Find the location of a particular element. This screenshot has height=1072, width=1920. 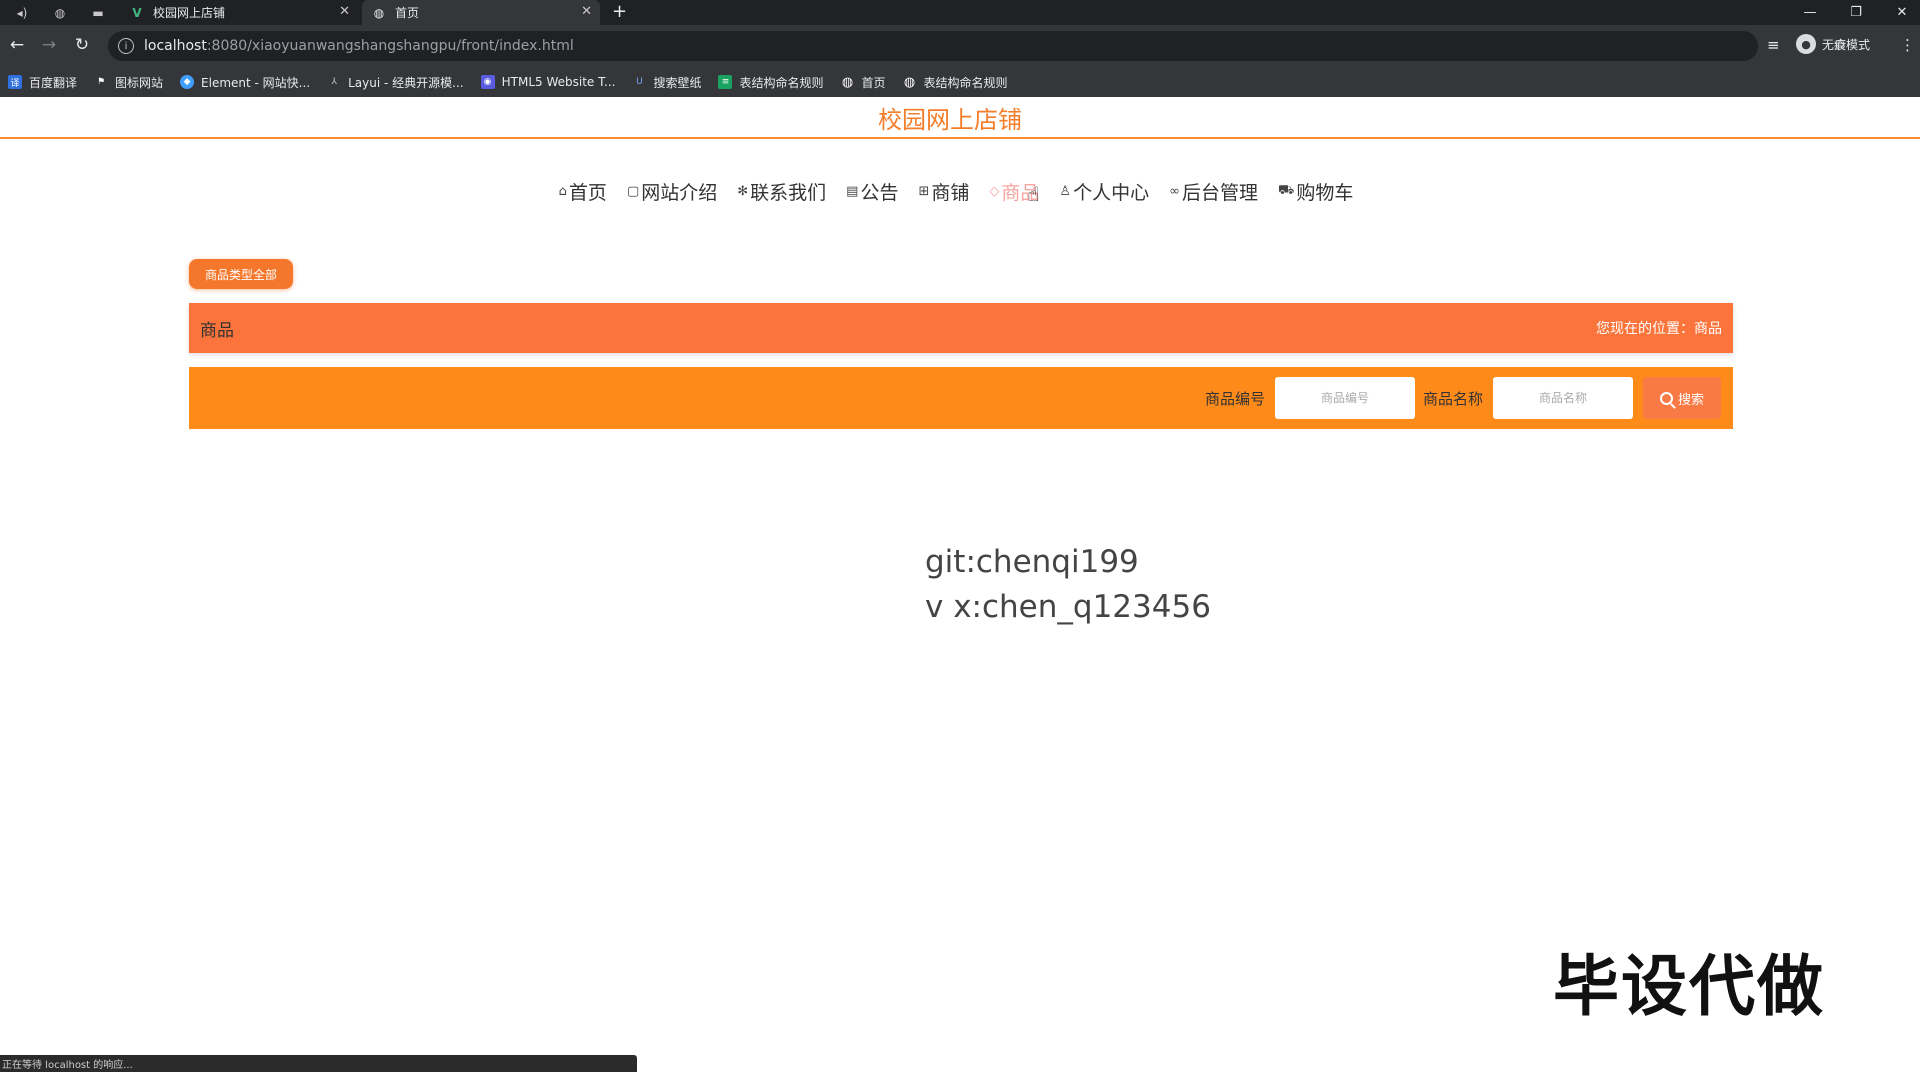

bookmark-item: ◍ 首页 is located at coordinates (863, 82).